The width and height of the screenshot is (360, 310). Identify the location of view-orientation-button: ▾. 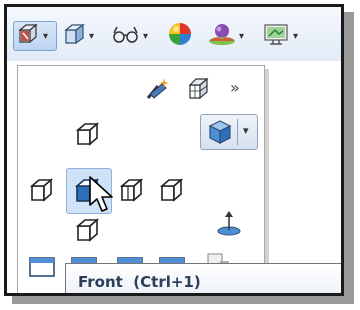
(35, 36).